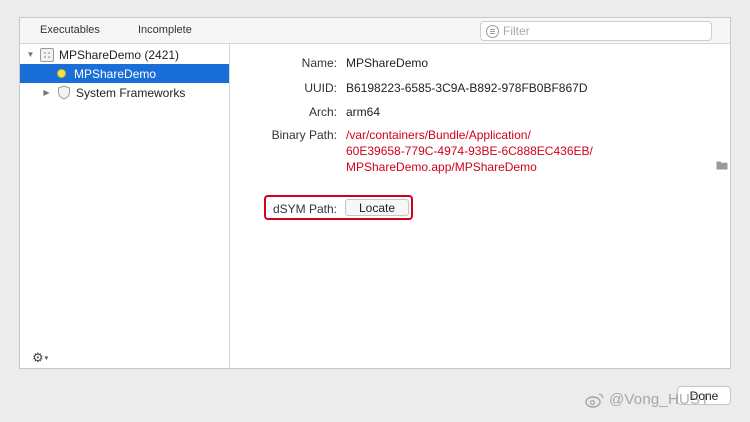  I want to click on shield-icon, so click(64, 92).